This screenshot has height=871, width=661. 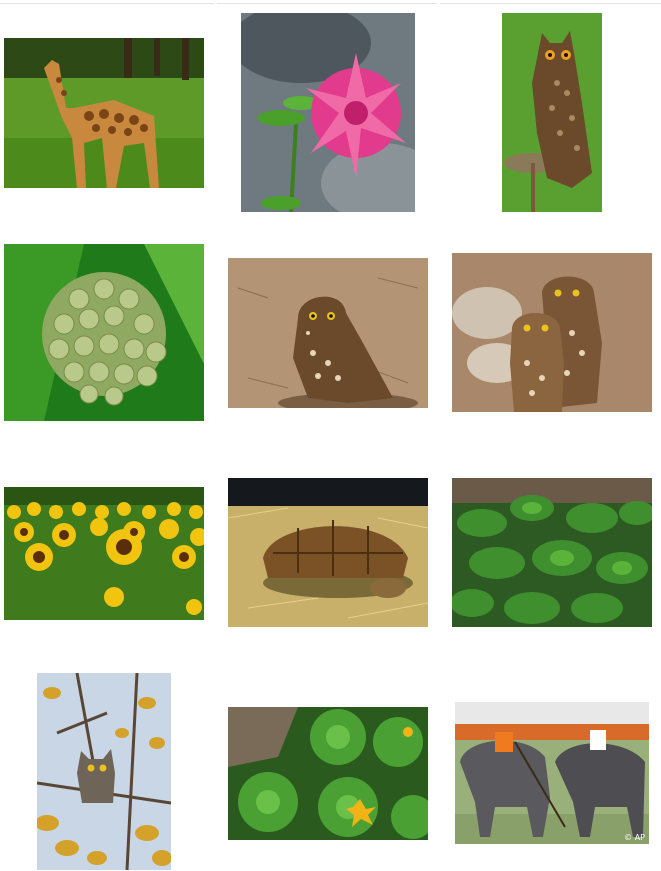 I want to click on thumbnail-squash-plant: squash-plant-leaves, so click(x=328, y=773).